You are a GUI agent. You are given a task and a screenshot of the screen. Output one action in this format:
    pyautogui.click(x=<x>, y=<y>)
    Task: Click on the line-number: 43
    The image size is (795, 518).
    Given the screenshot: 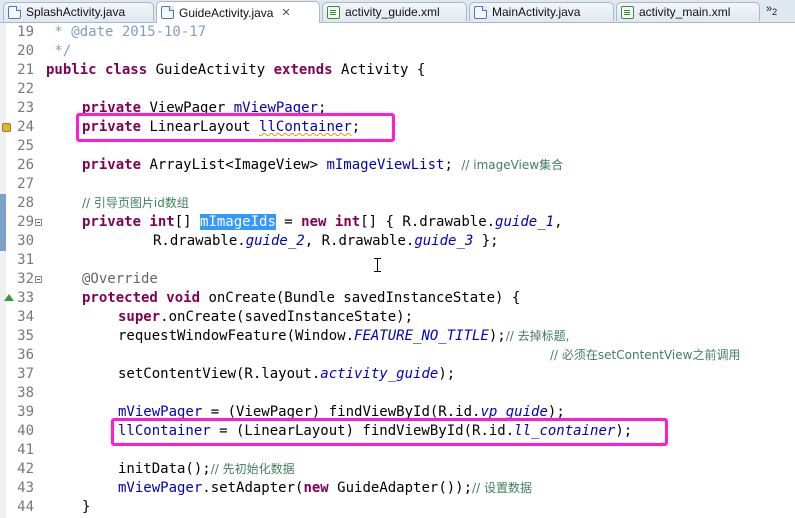 What is the action you would take?
    pyautogui.click(x=25, y=488)
    